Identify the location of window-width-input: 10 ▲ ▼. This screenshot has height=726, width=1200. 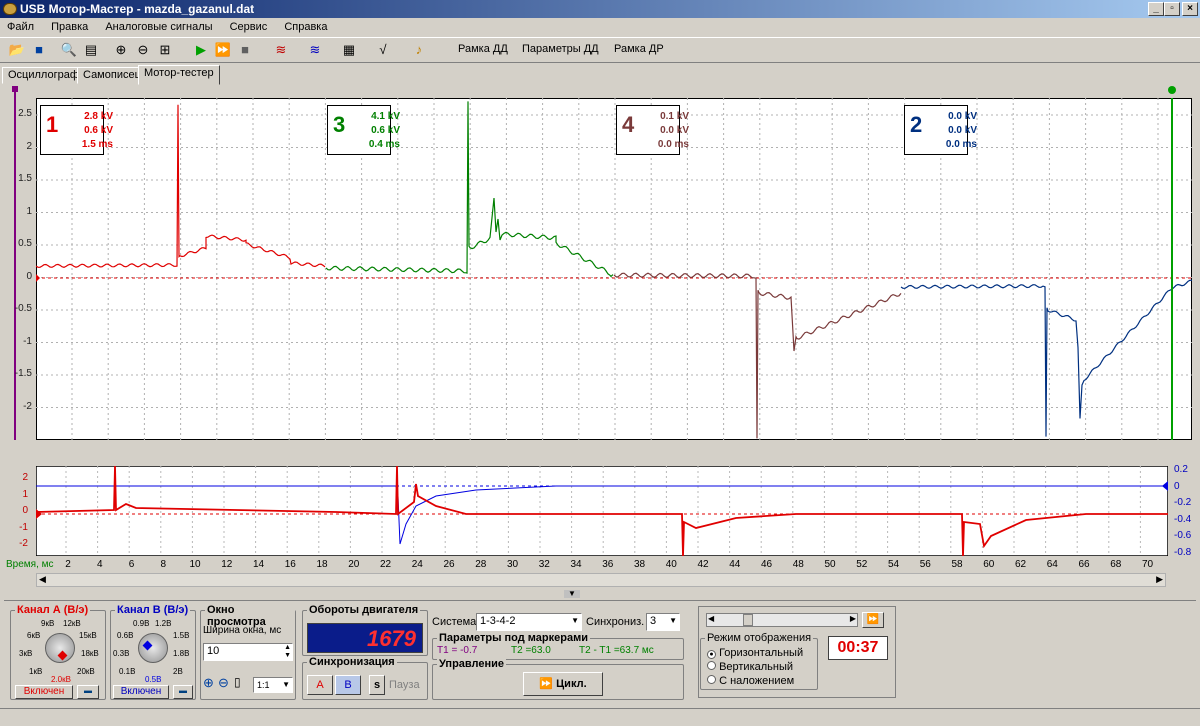
(248, 652).